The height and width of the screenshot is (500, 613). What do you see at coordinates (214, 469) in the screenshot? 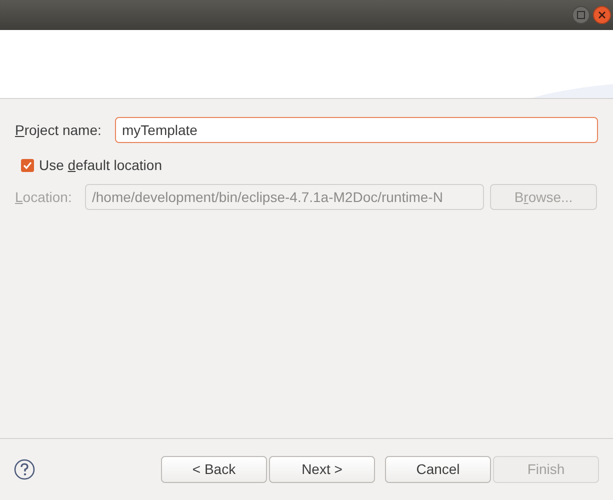
I see `wizard-button: < Back` at bounding box center [214, 469].